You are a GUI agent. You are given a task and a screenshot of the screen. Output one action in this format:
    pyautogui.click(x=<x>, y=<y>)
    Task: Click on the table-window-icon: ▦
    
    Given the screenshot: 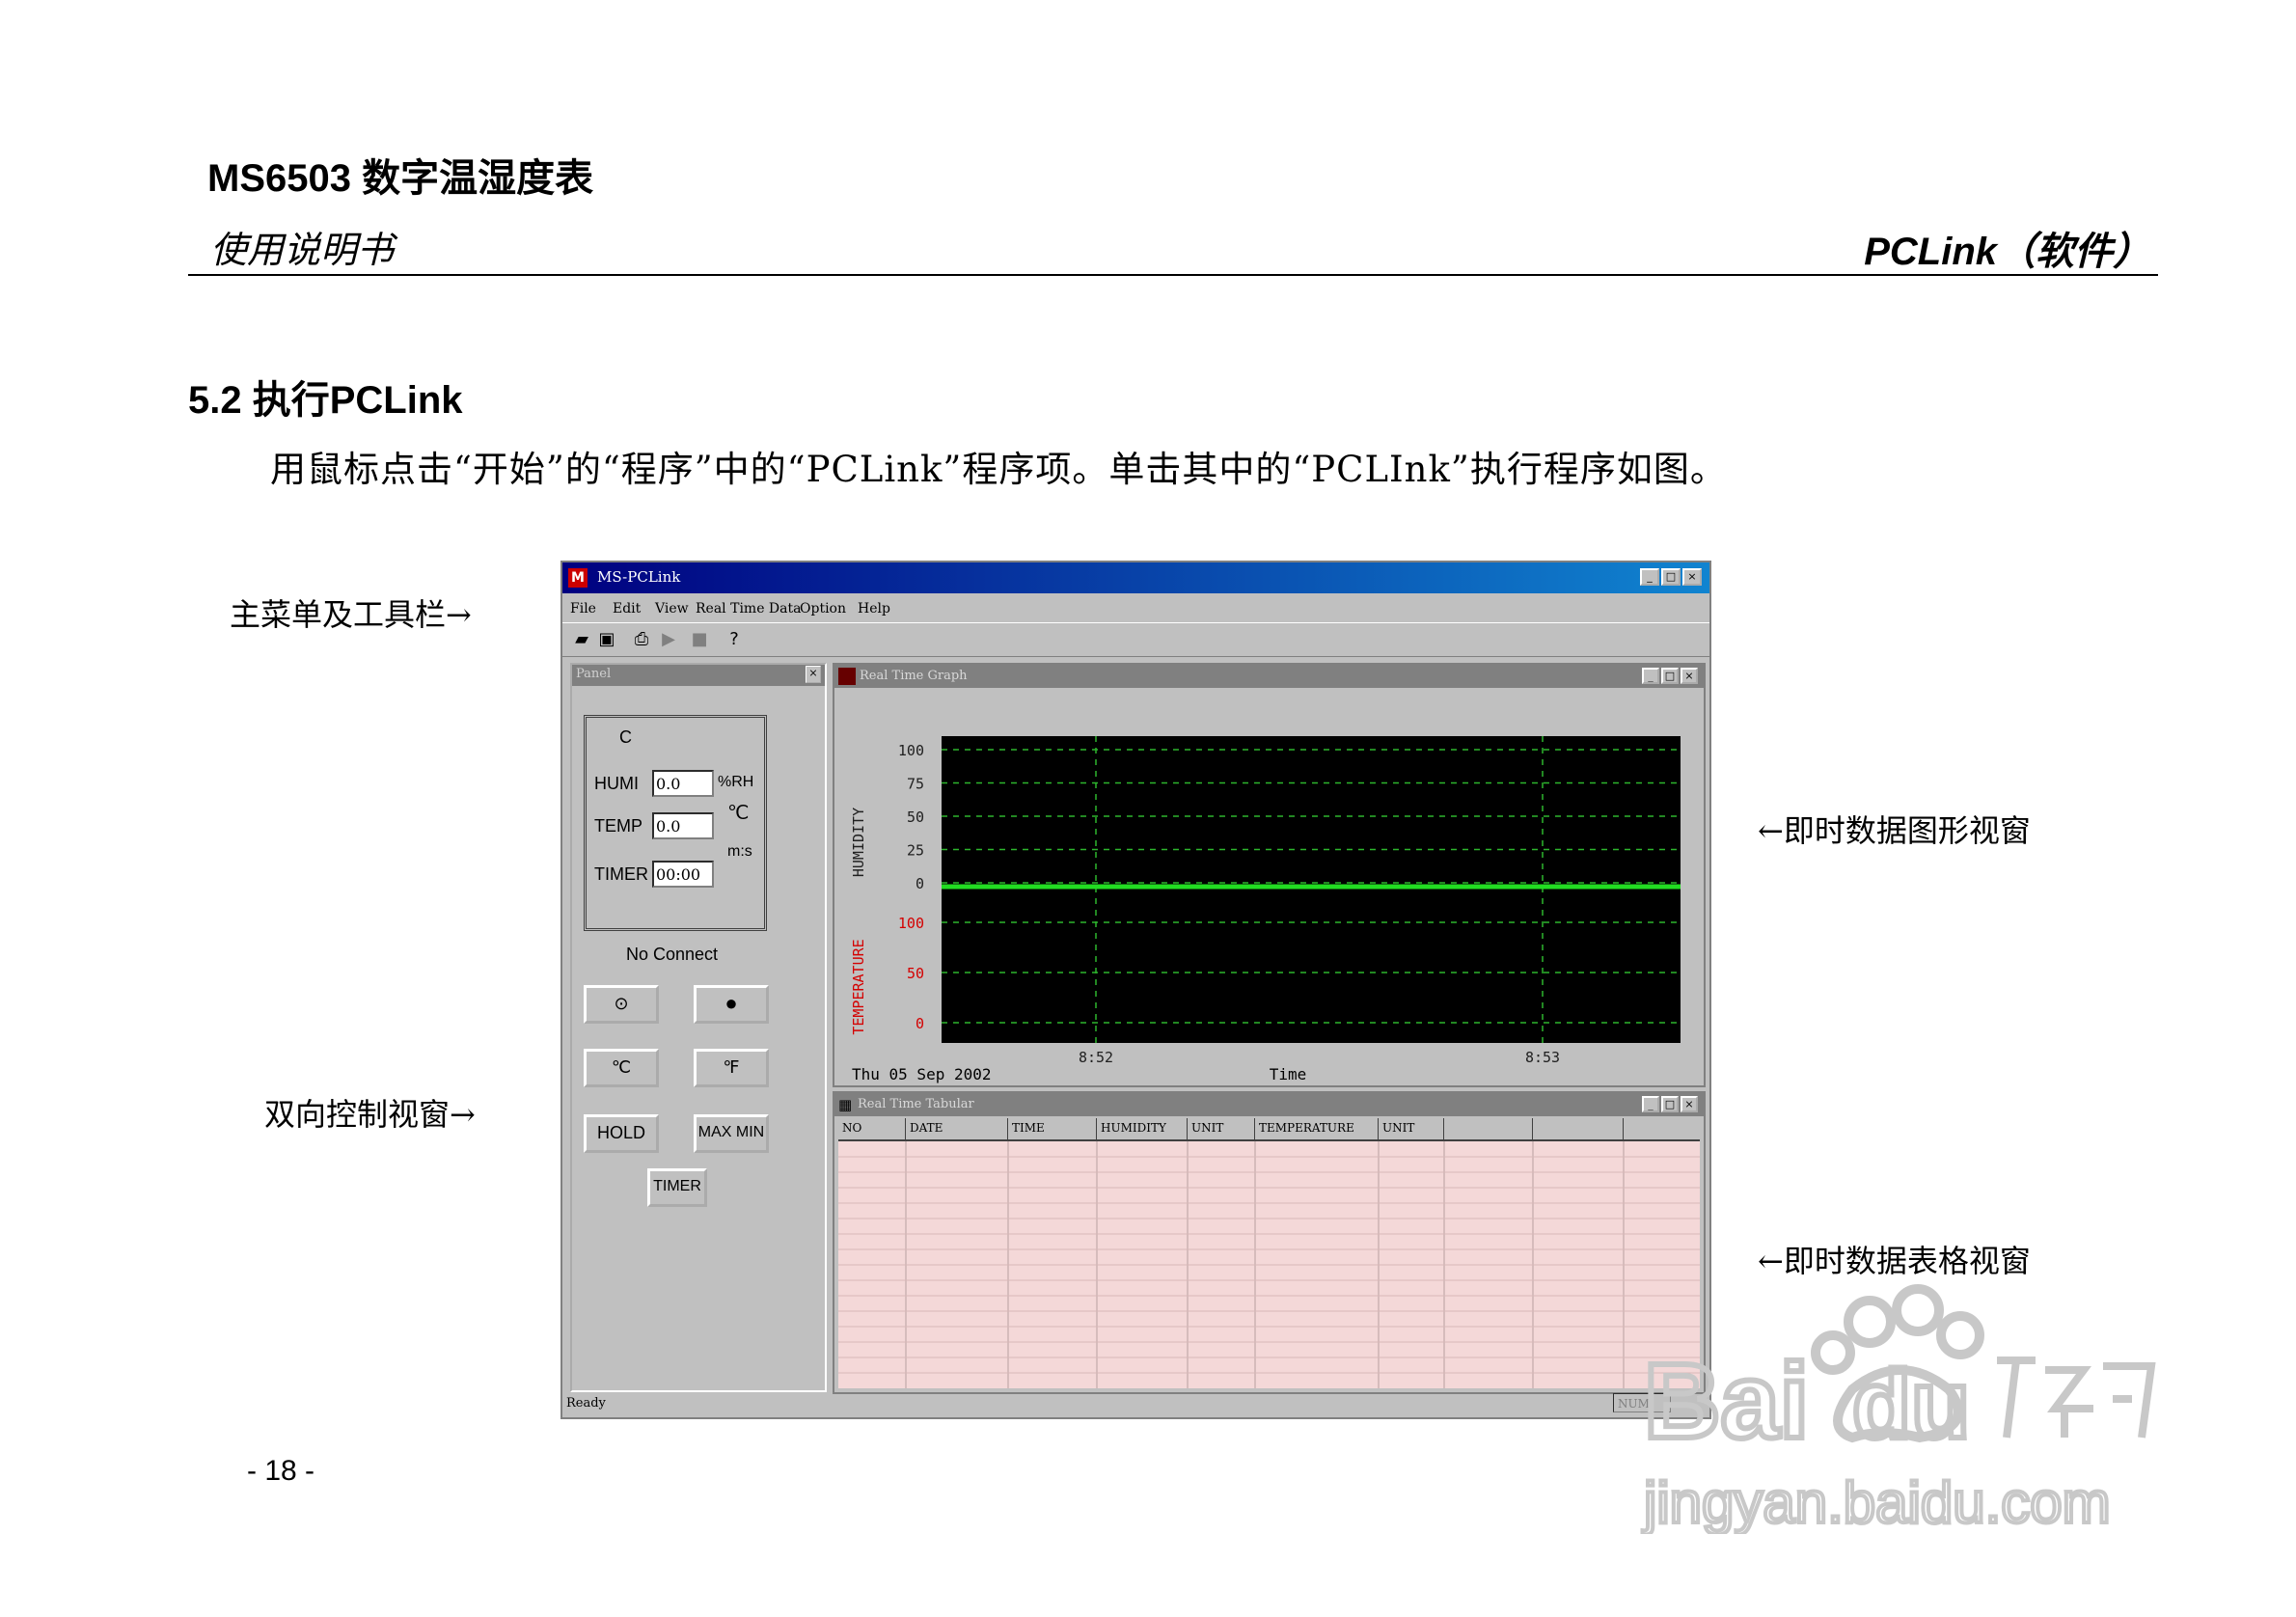 What is the action you would take?
    pyautogui.click(x=846, y=1105)
    